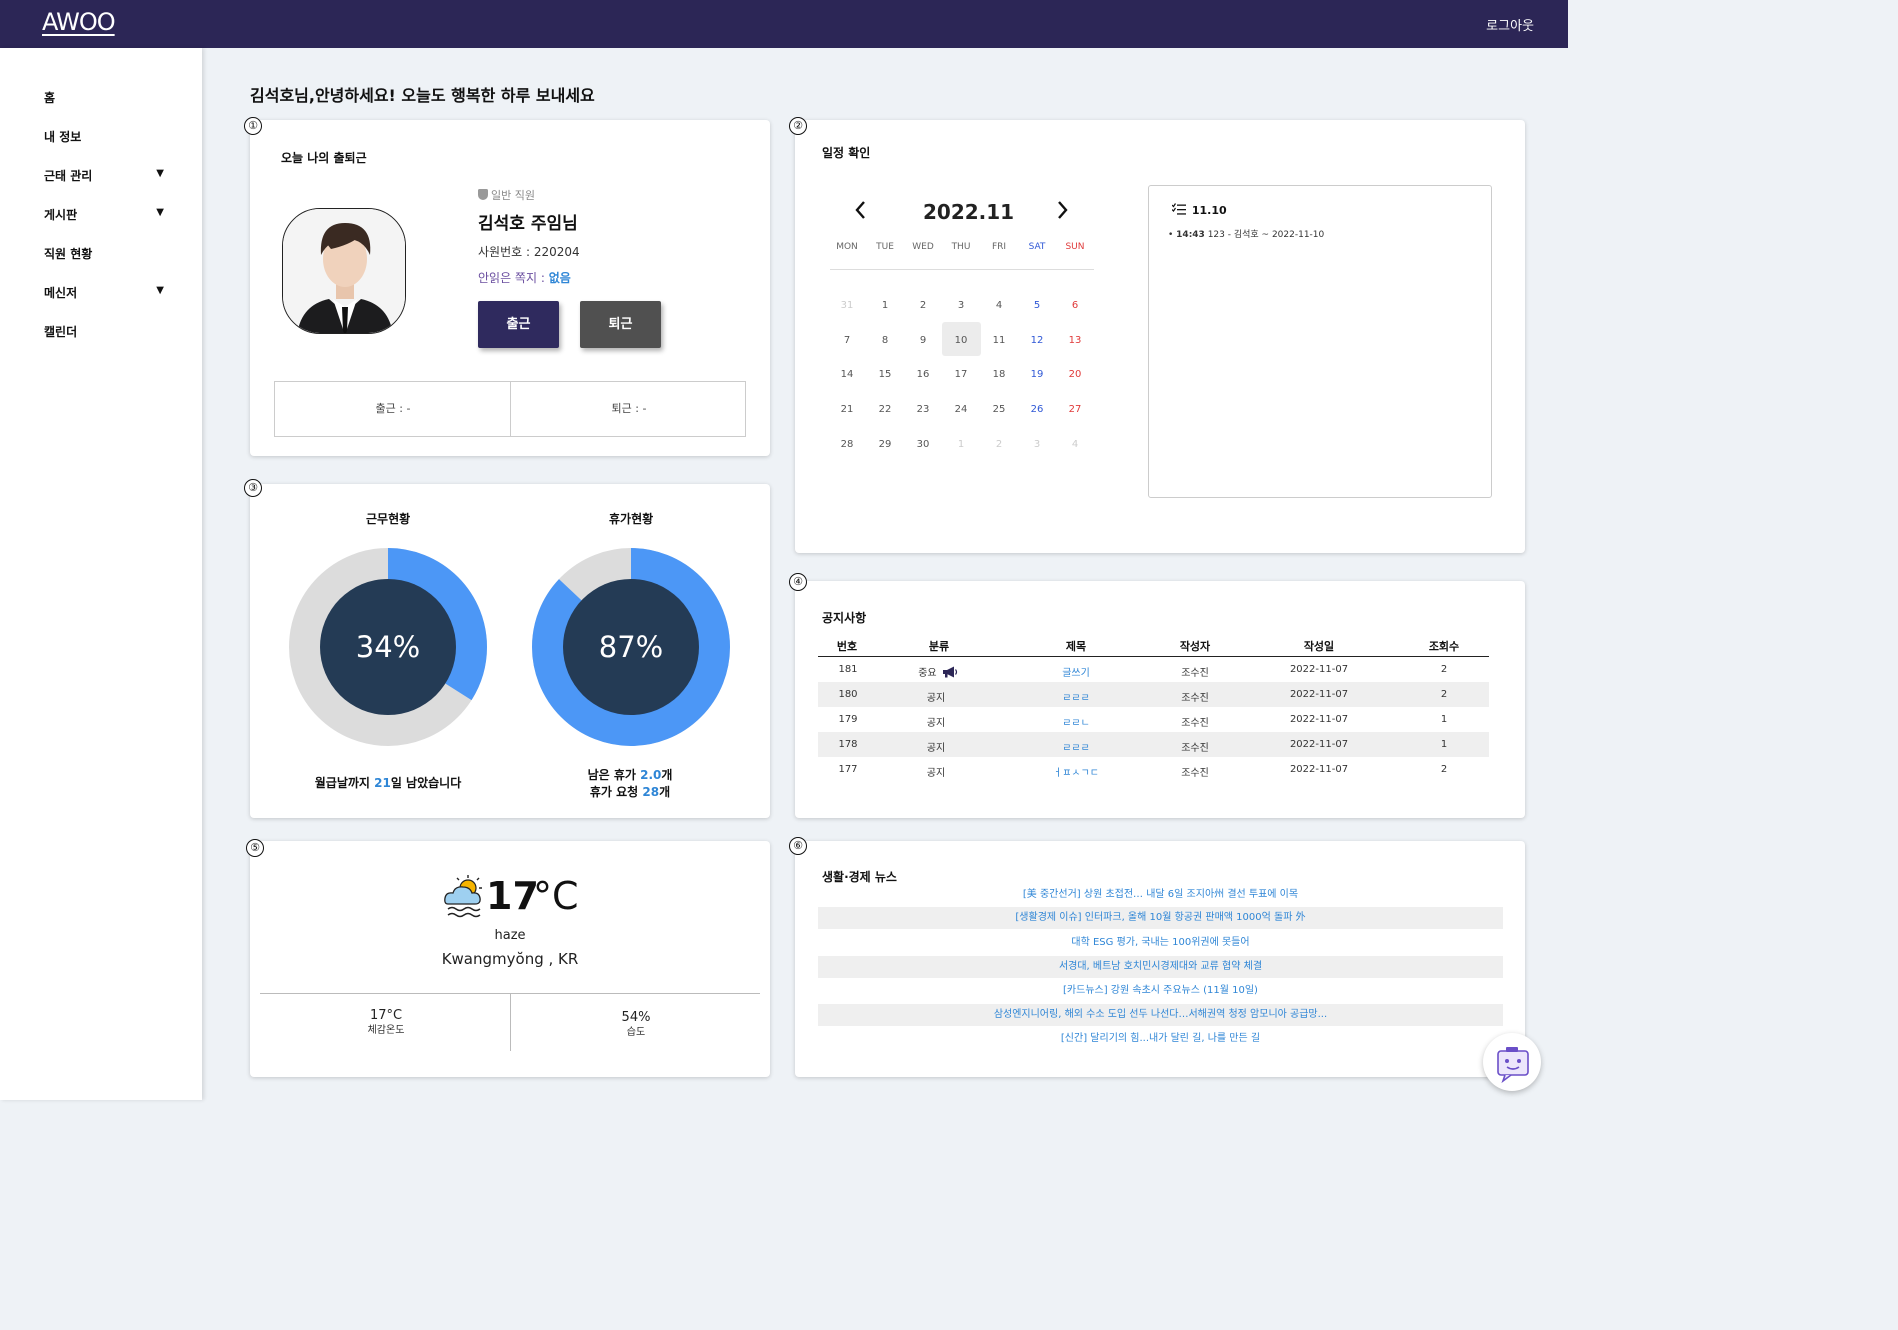  I want to click on schedule-event: • 14:43 123 - 김석호 ~ 2022-11-10, so click(1246, 233).